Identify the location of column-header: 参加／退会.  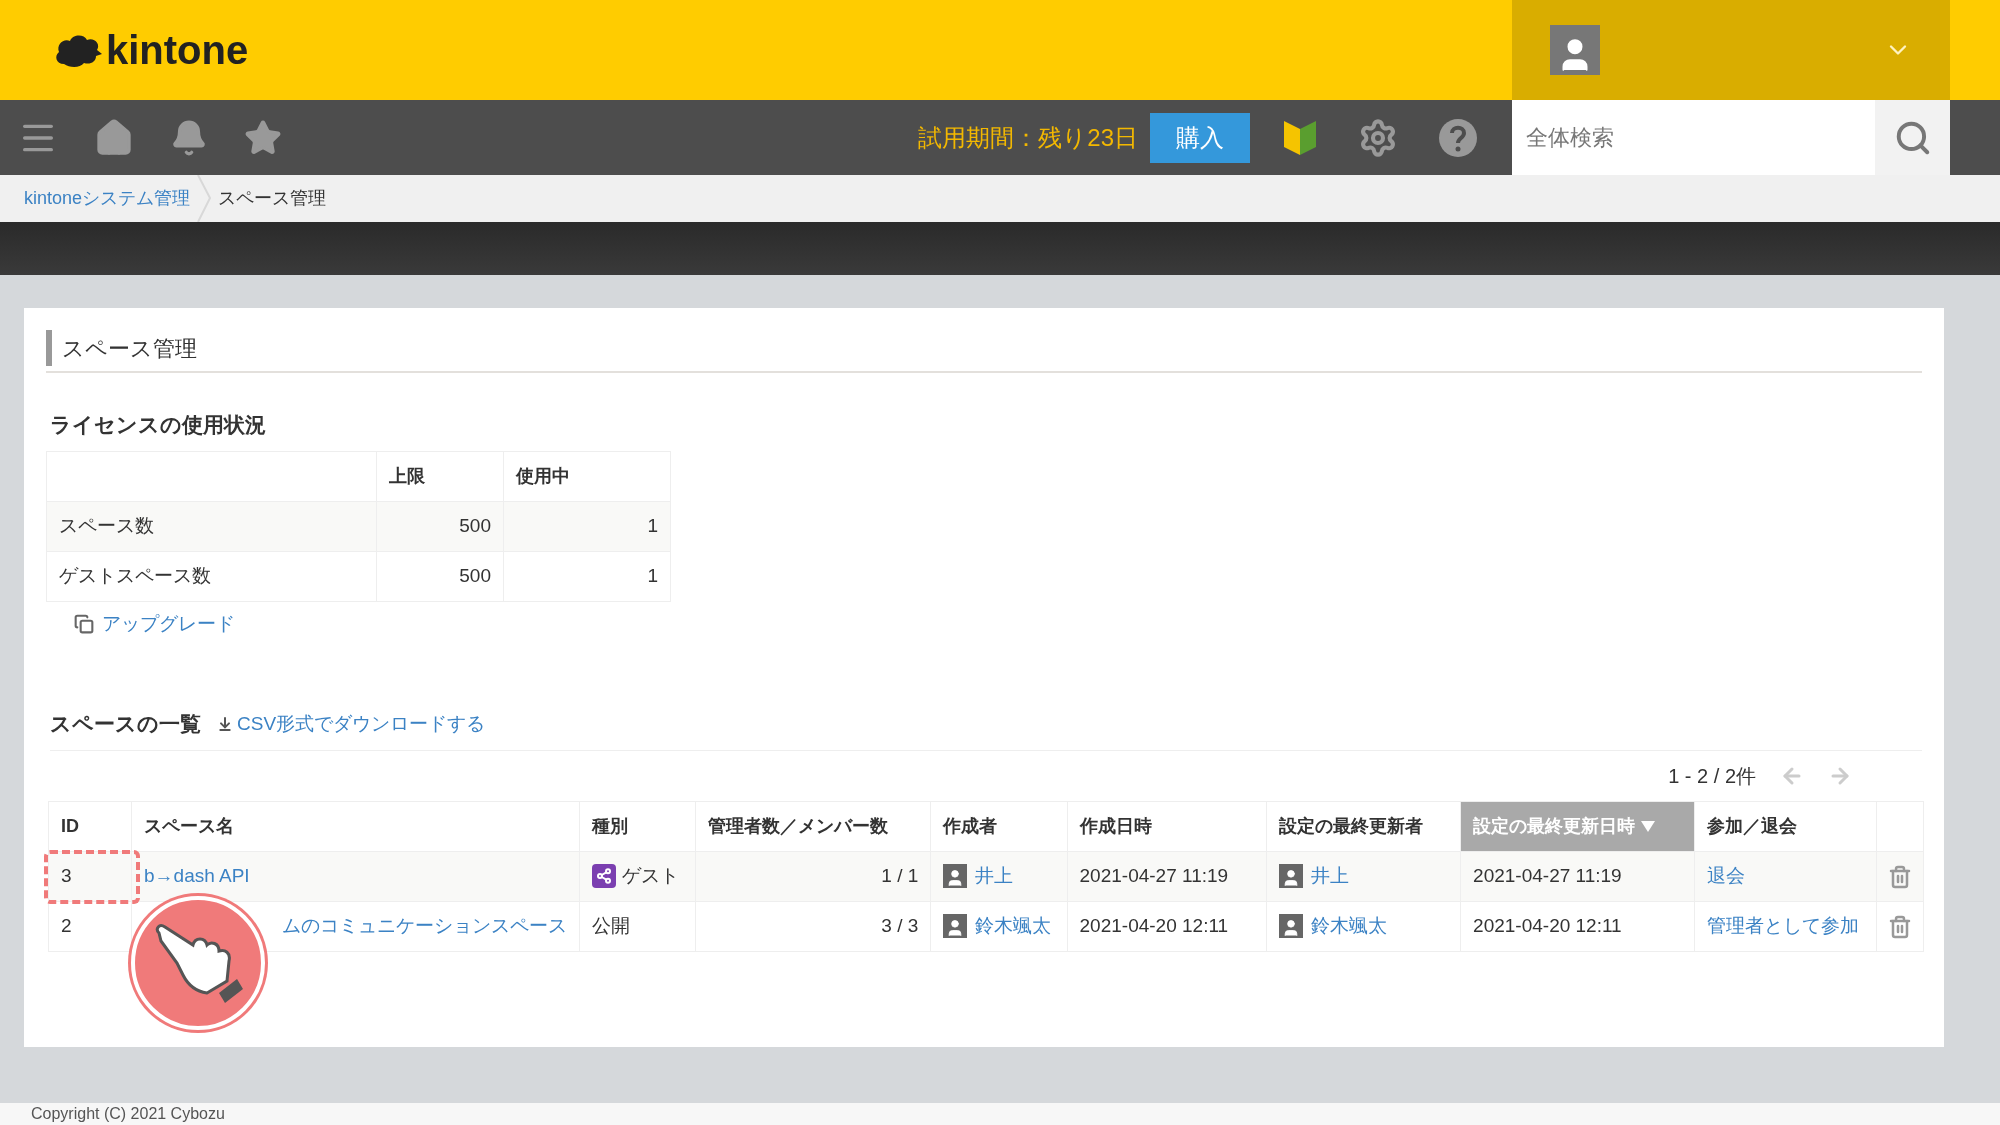
(1785, 826).